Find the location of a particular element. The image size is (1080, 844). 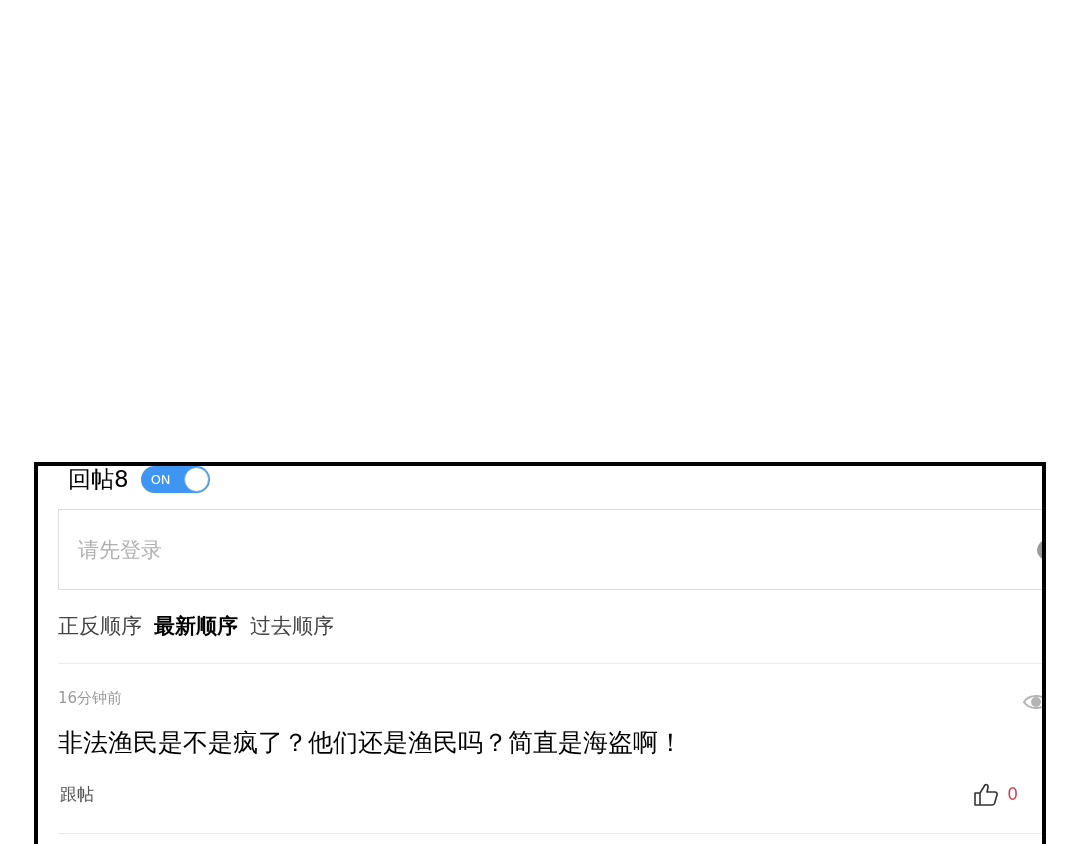

comment-text: 非法渔民是不是疯了？他们还是渔民吗？简直是海盗啊！ is located at coordinates (371, 743).